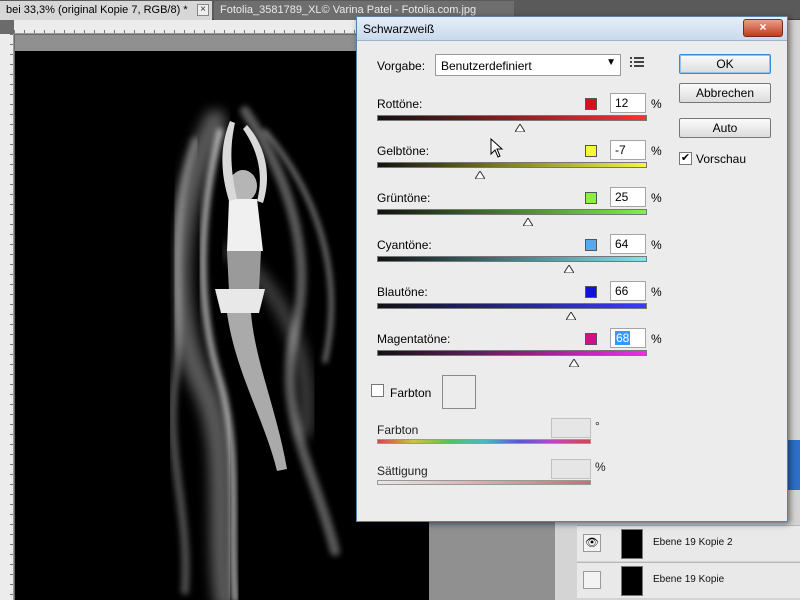 This screenshot has height=600, width=800. I want to click on slider-label: Rottöne:, so click(400, 104).